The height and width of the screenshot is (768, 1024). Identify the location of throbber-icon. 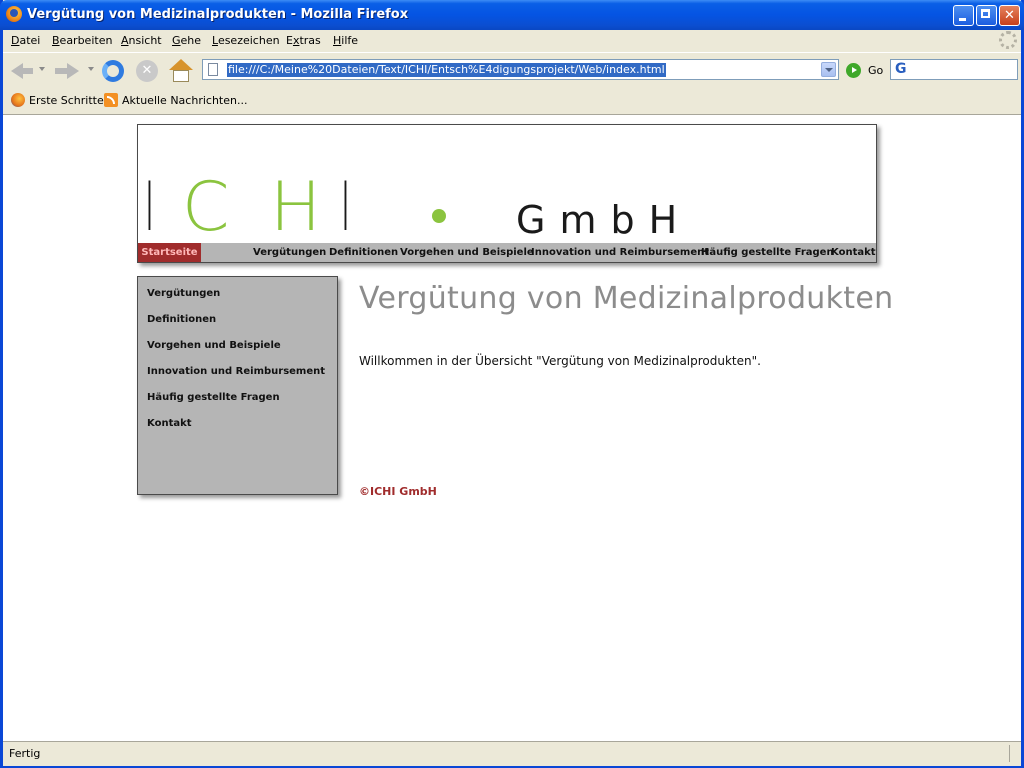
(1008, 40).